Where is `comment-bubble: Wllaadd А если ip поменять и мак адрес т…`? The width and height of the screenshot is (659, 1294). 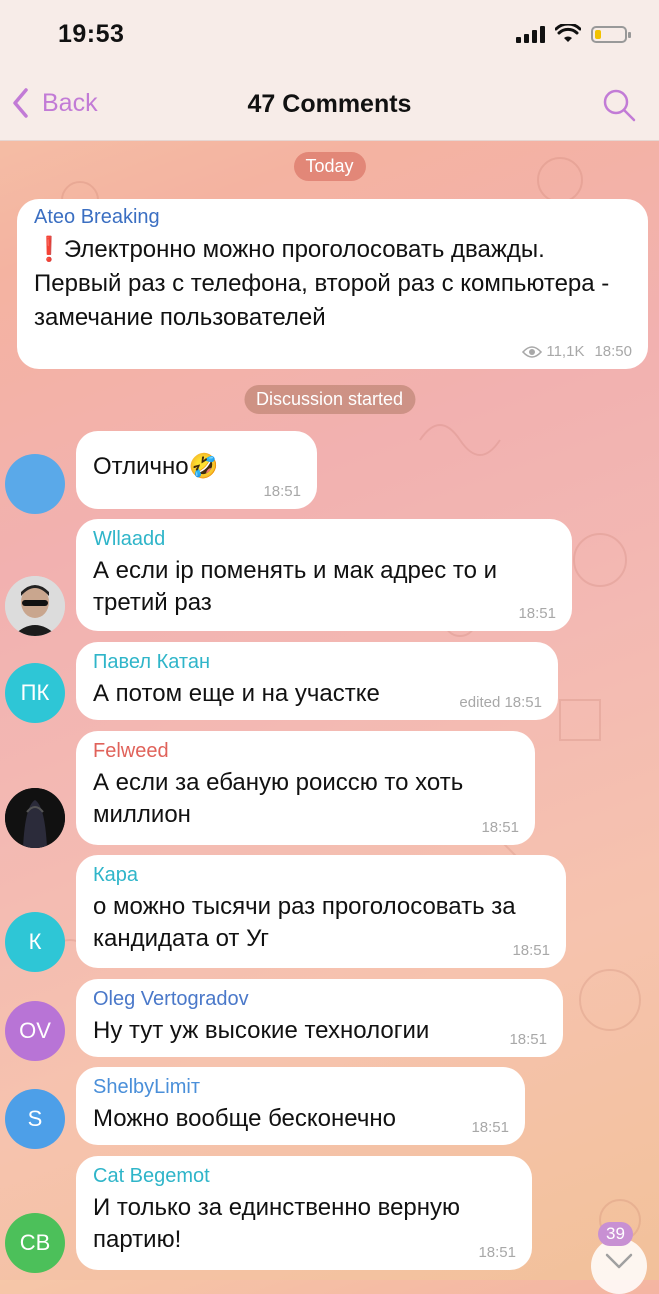 comment-bubble: Wllaadd А если ip поменять и мак адрес т… is located at coordinates (324, 575).